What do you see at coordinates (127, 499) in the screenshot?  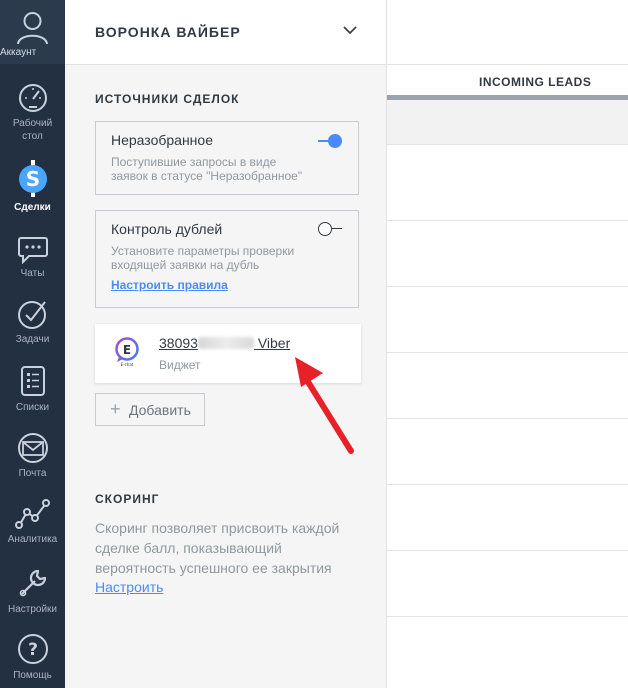 I see `scoring-section-title: СКОРИНГ` at bounding box center [127, 499].